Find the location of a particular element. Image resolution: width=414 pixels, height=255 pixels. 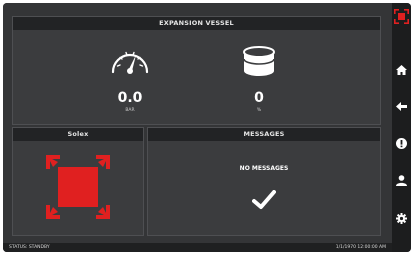

no-messages-text: NO MESSAGES is located at coordinates (264, 168).